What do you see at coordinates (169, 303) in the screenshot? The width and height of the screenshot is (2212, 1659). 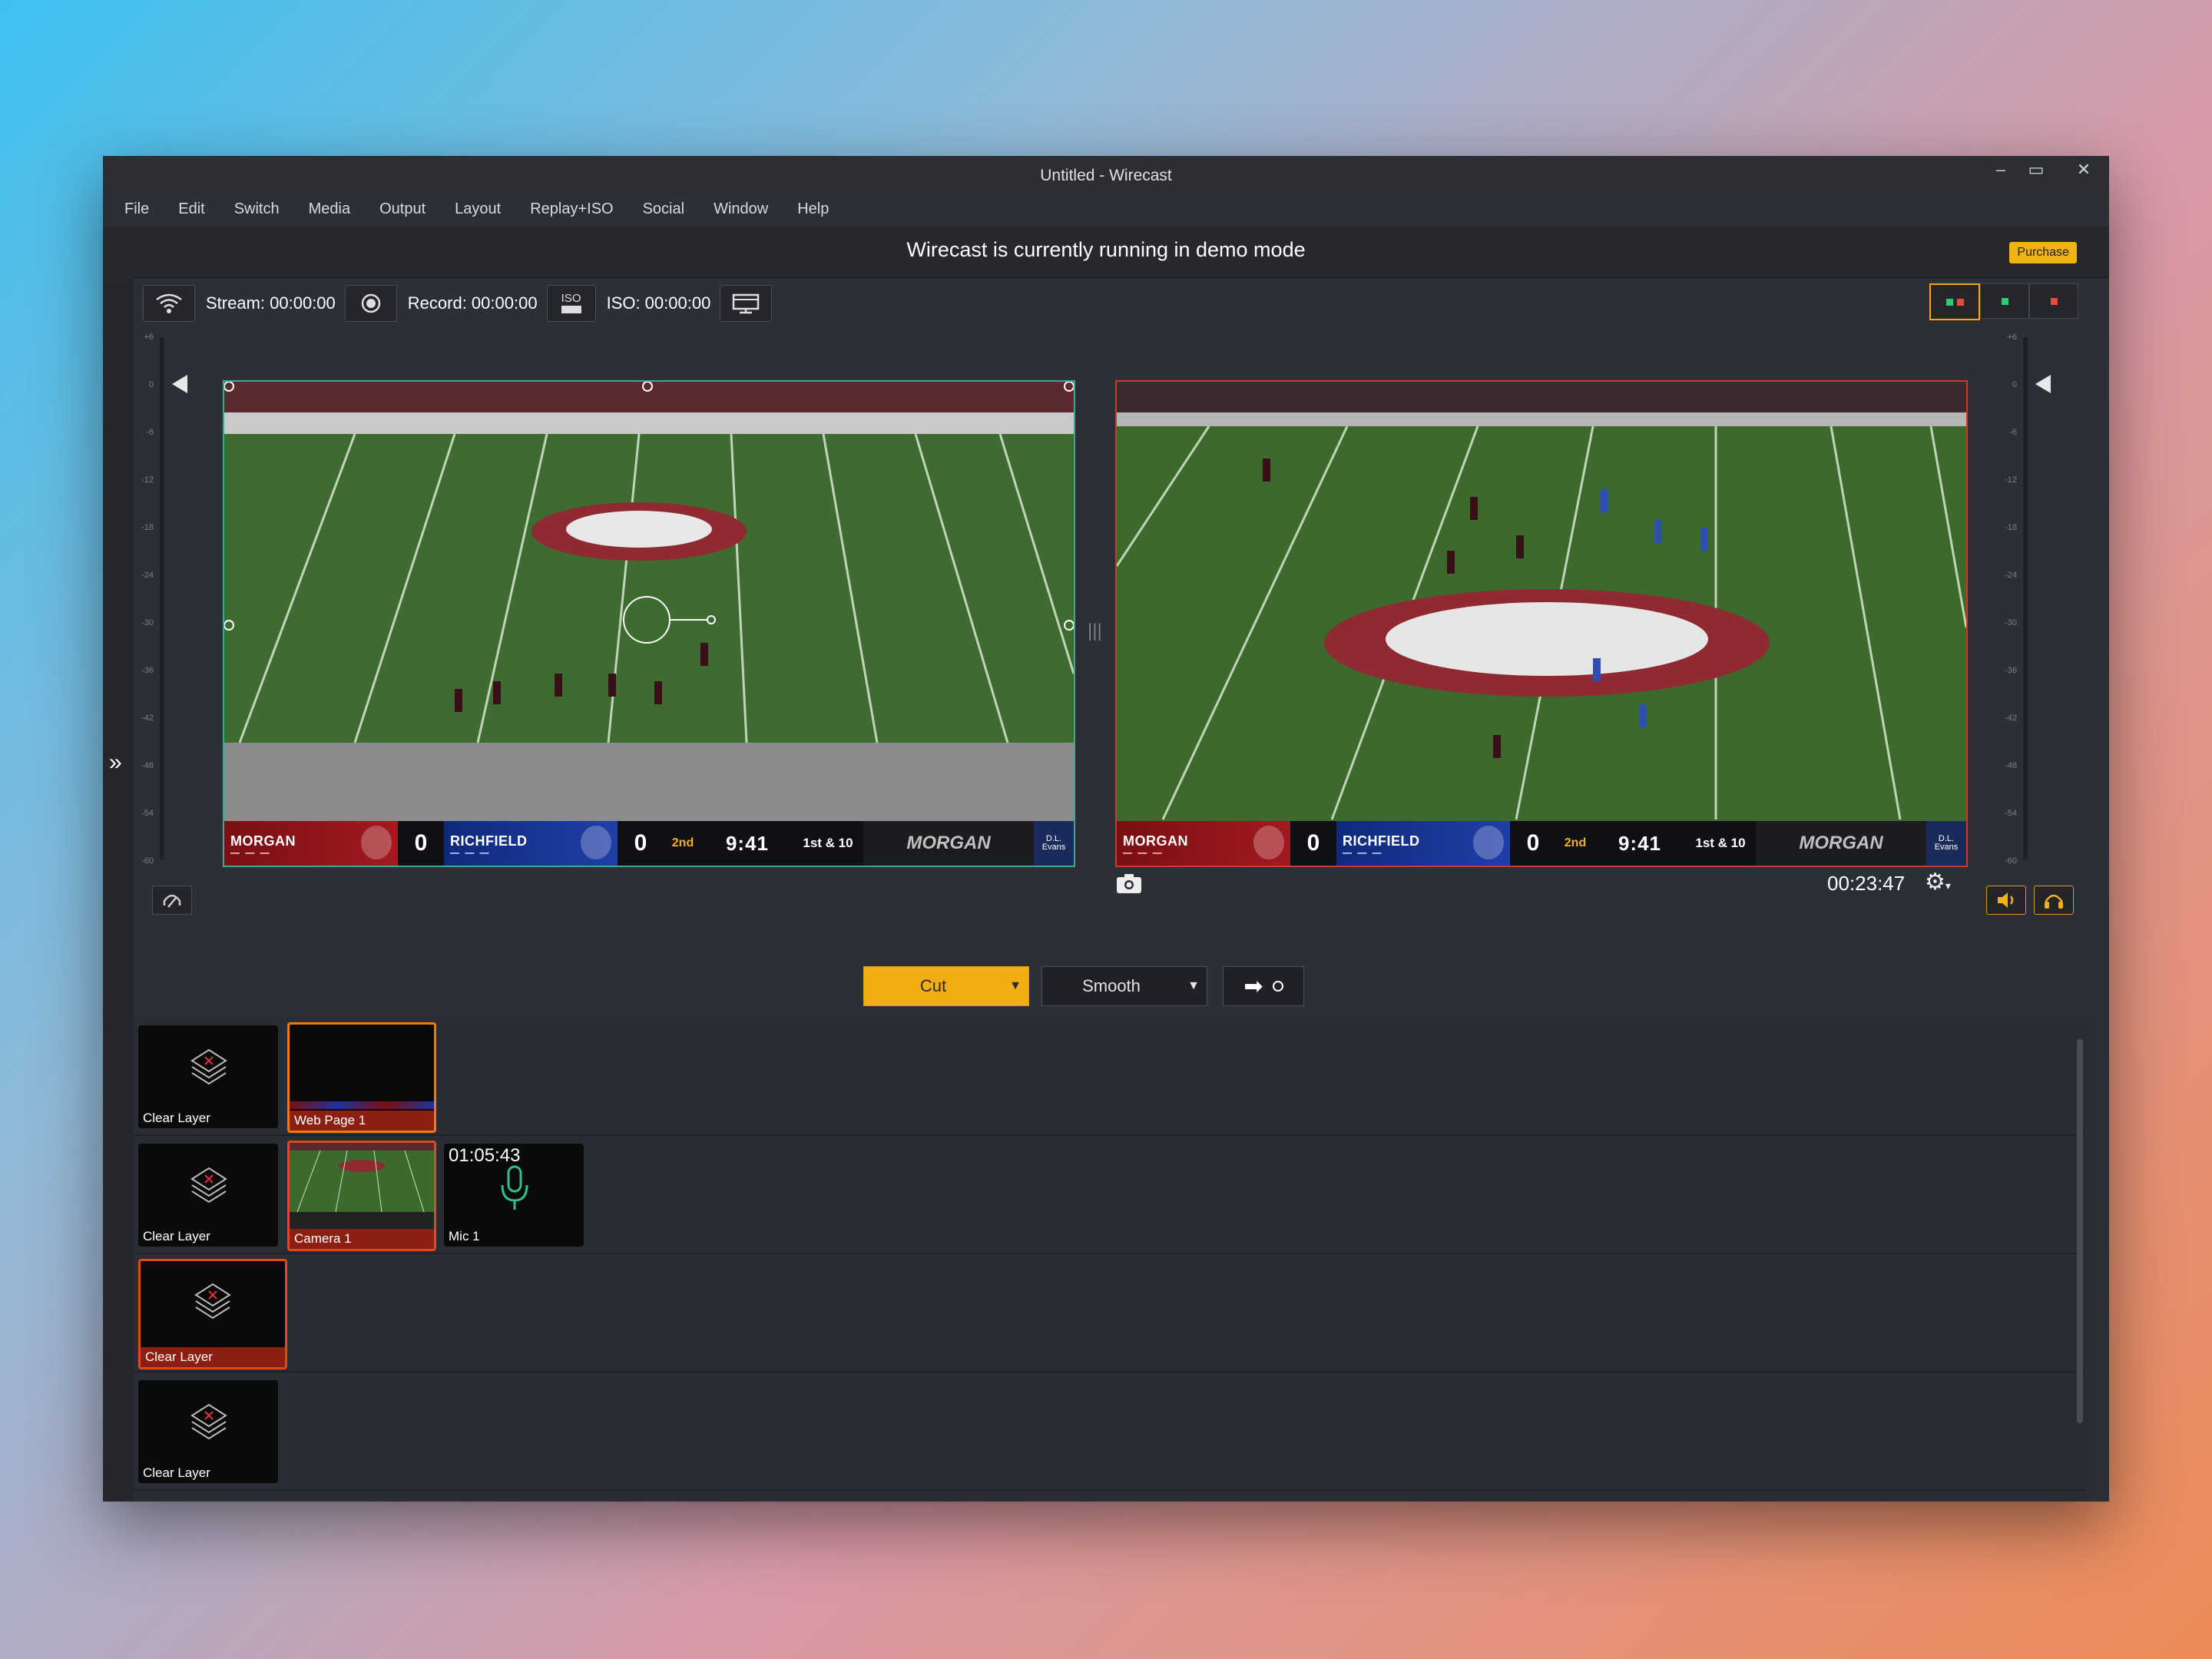 I see `stream-button` at bounding box center [169, 303].